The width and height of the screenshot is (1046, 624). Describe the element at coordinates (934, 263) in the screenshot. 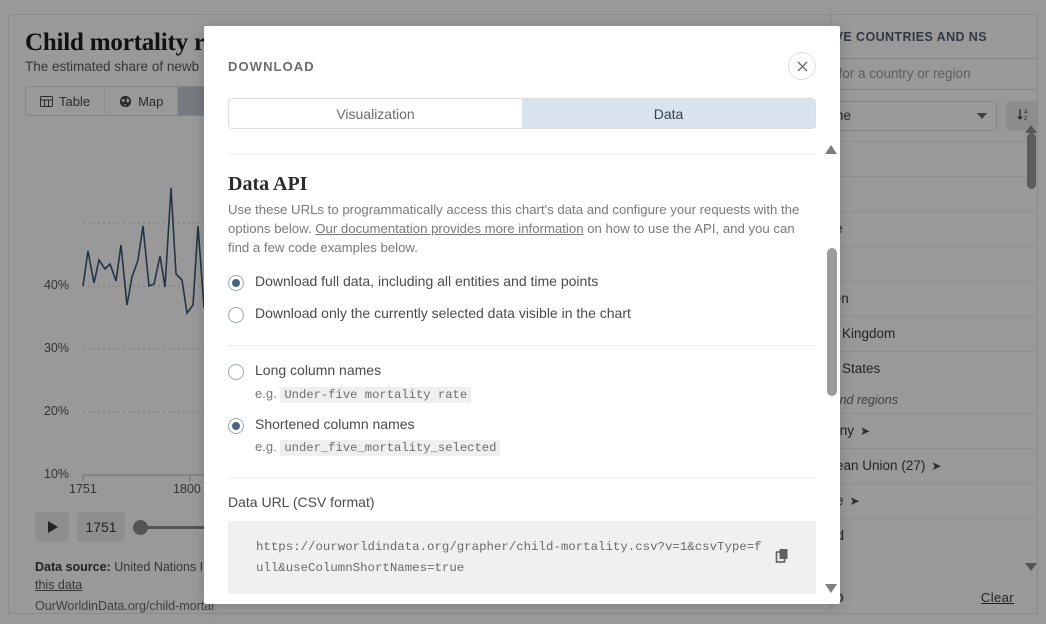

I see `list-item: ndia` at that location.